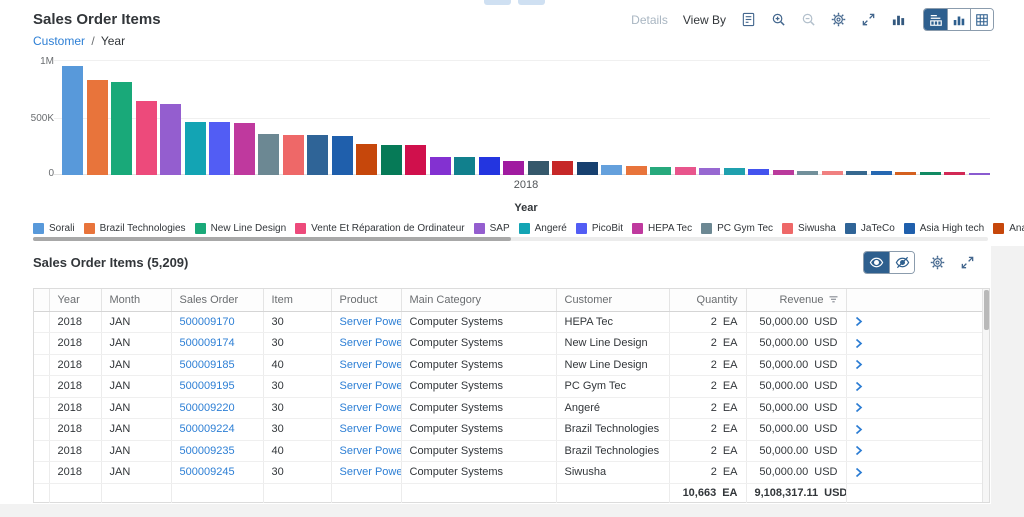 The height and width of the screenshot is (517, 1024). What do you see at coordinates (901, 262) in the screenshot?
I see `hide-details-button` at bounding box center [901, 262].